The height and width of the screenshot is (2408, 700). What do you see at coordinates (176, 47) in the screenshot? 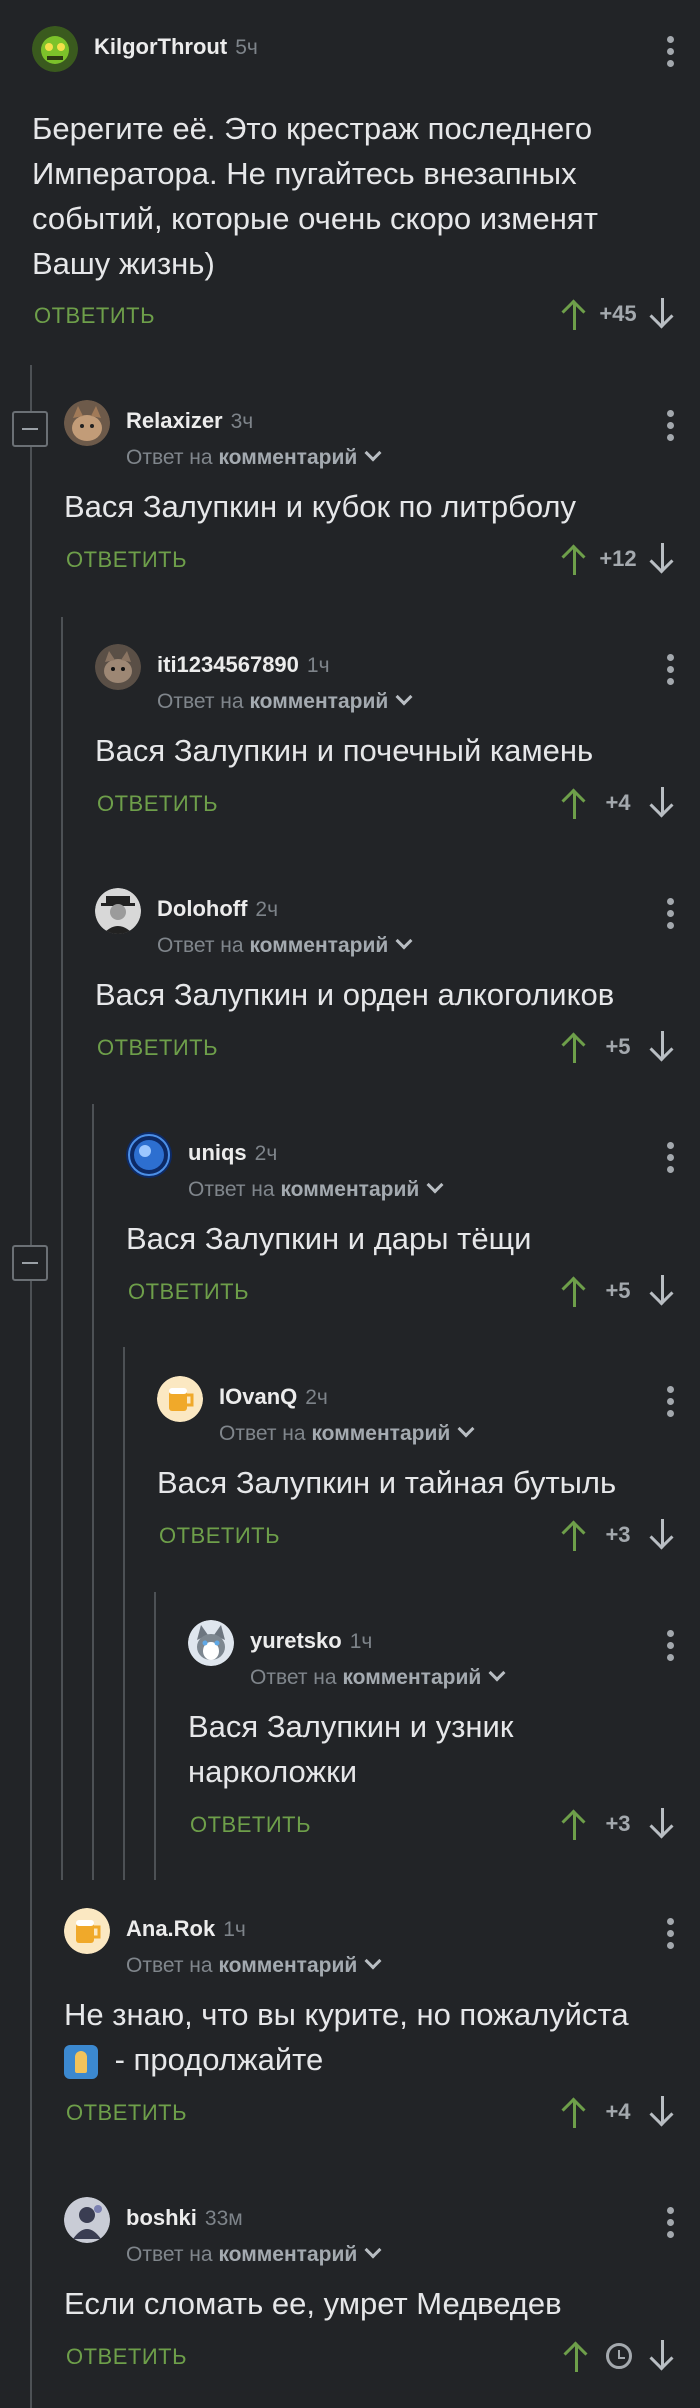
I see `author-name: KilgorThrout 5ч` at bounding box center [176, 47].